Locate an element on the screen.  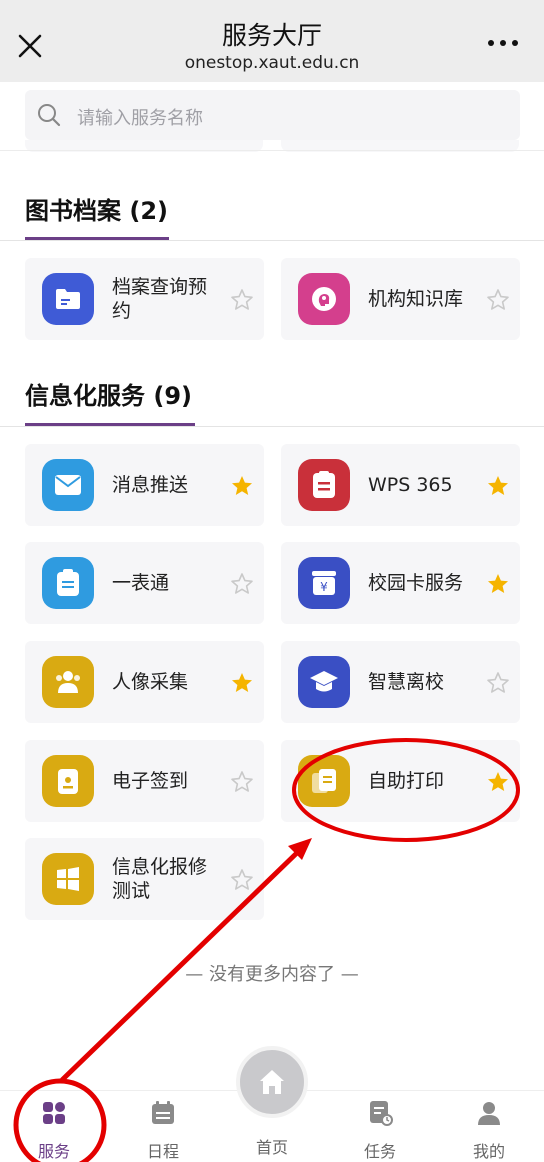
service-label: 校园卡服务 is located at coordinates (416, 583).